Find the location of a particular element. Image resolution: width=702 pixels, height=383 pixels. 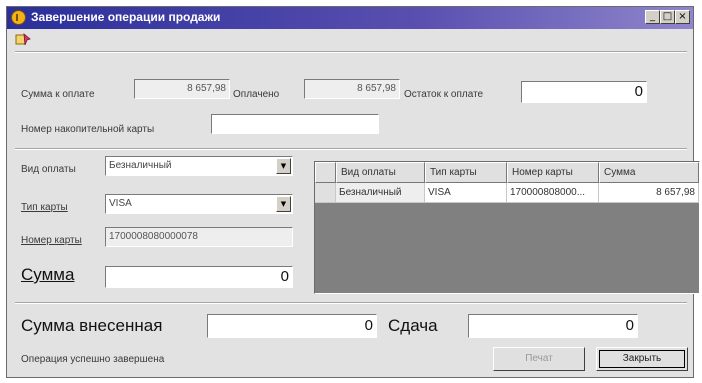

table-cell-payment-type: Безналичный is located at coordinates (380, 193).